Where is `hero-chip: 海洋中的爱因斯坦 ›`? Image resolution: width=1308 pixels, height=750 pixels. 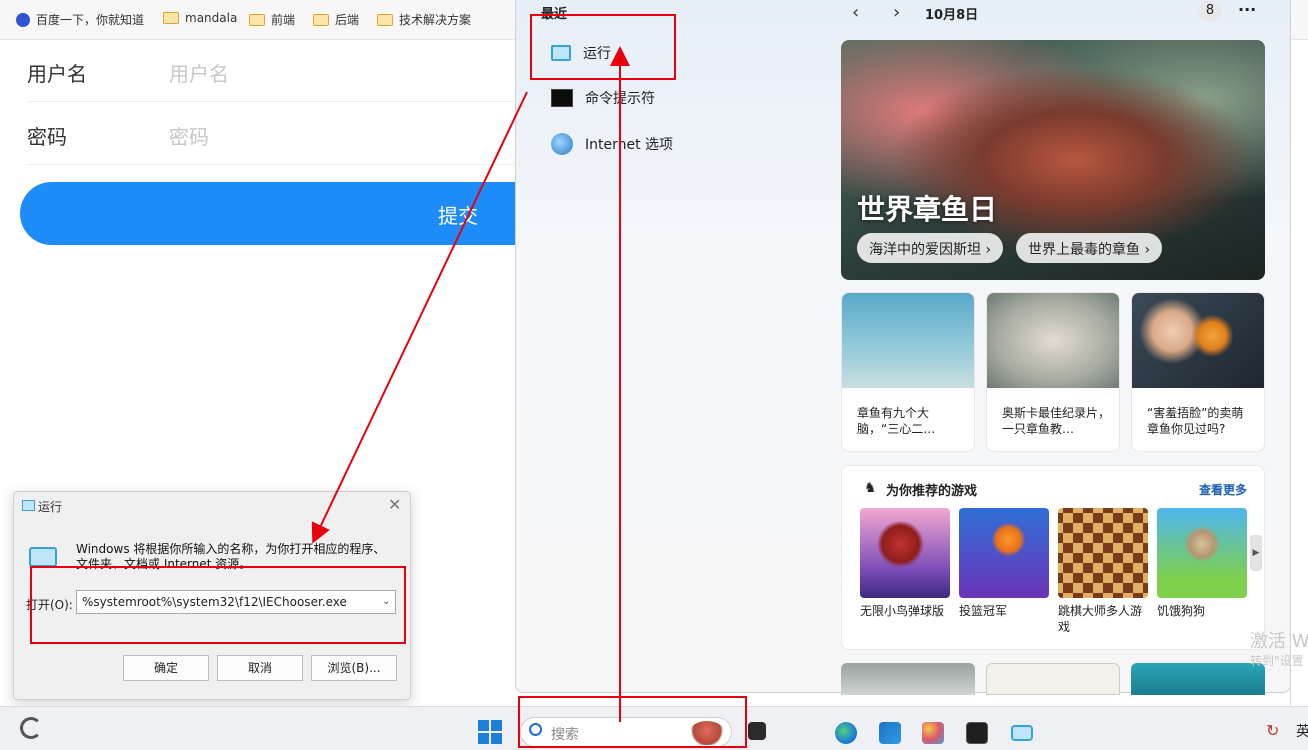
hero-chip: 海洋中的爱因斯坦 › is located at coordinates (930, 248).